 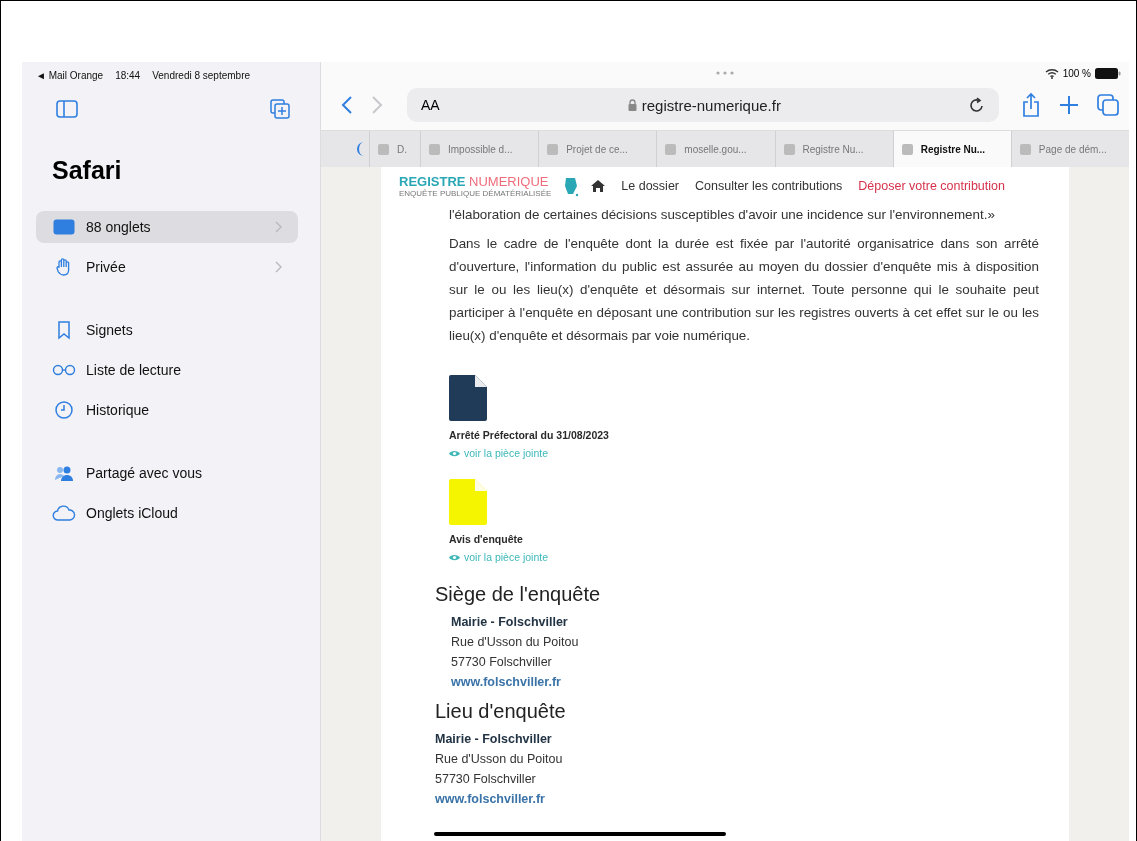 What do you see at coordinates (501, 711) in the screenshot?
I see `section-heading: Lieu d'enquête` at bounding box center [501, 711].